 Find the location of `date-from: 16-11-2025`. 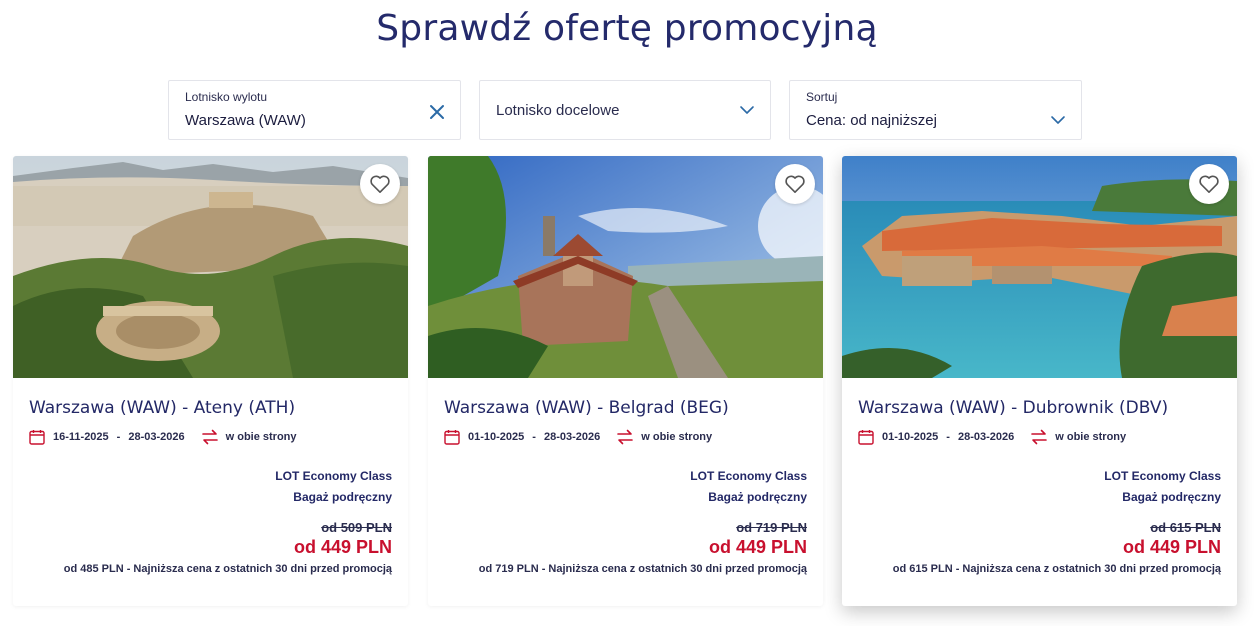

date-from: 16-11-2025 is located at coordinates (81, 437).